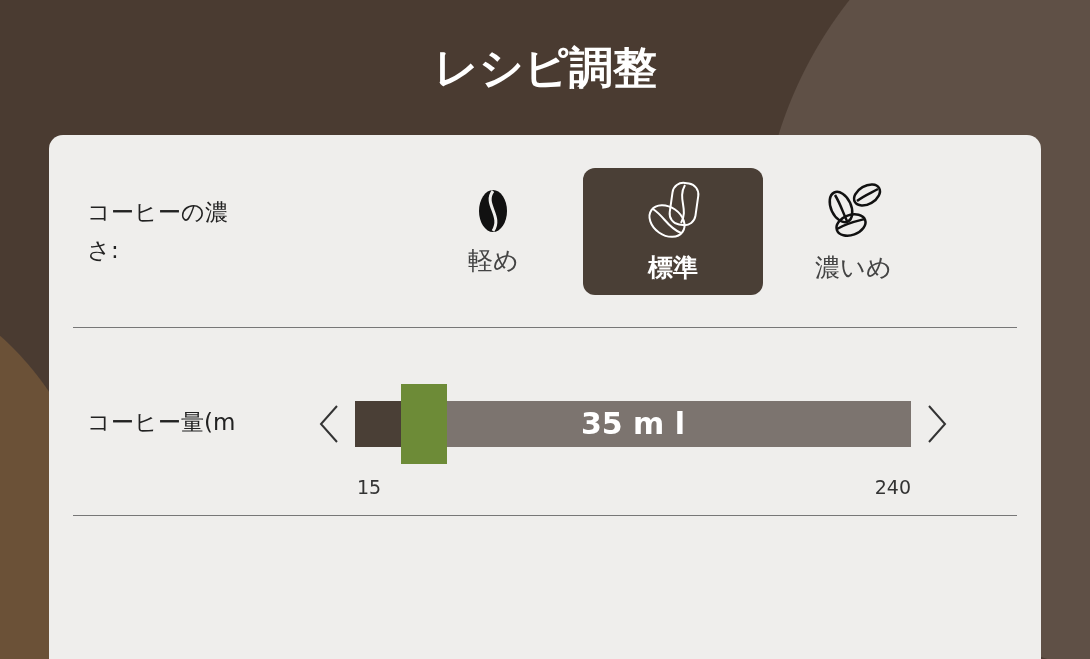  Describe the element at coordinates (853, 231) in the screenshot. I see `strength-option: 濃いめ` at that location.